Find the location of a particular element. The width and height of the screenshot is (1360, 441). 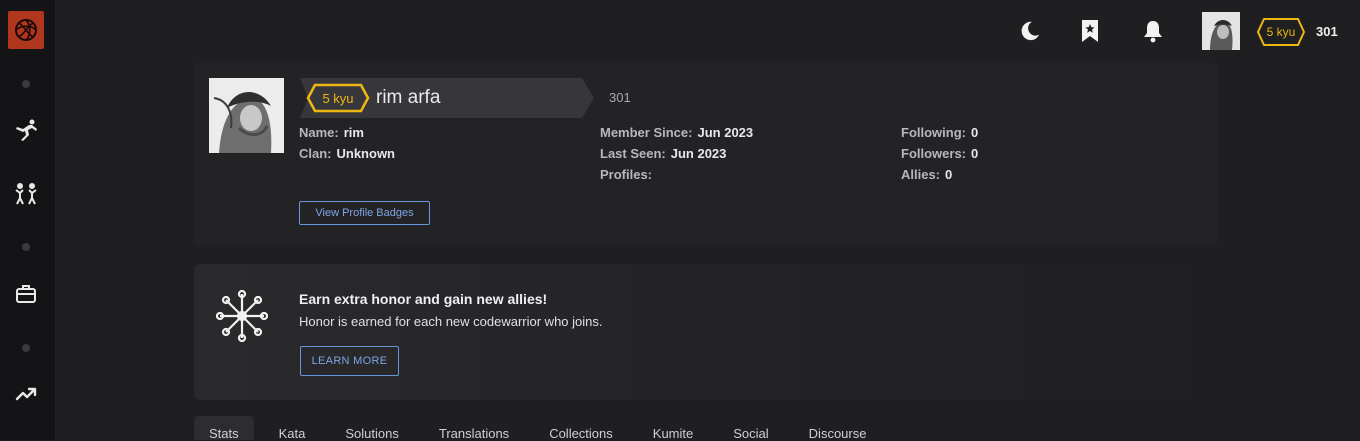

followers-row: Followers: 0 is located at coordinates (939, 153).